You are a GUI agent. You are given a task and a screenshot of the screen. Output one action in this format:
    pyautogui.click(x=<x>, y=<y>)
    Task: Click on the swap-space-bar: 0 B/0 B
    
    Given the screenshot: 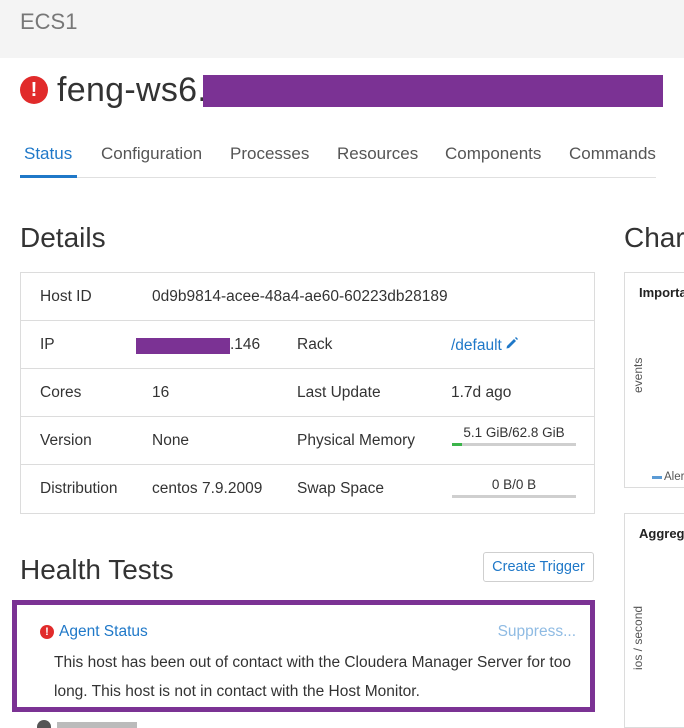 What is the action you would take?
    pyautogui.click(x=514, y=487)
    